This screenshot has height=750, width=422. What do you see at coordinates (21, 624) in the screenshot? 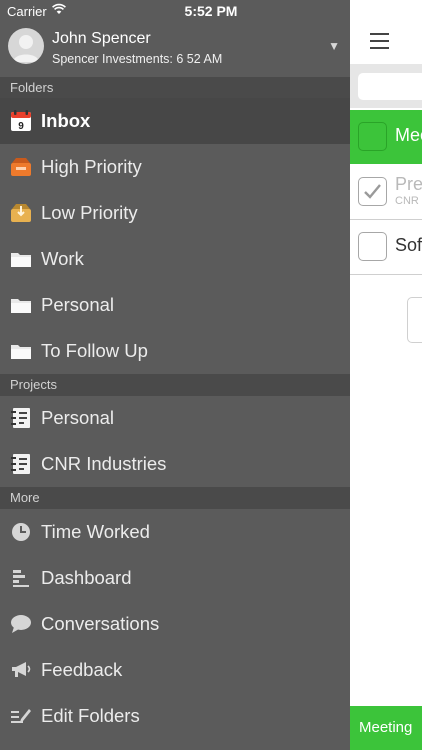
I see `speech-bubble-icon` at bounding box center [21, 624].